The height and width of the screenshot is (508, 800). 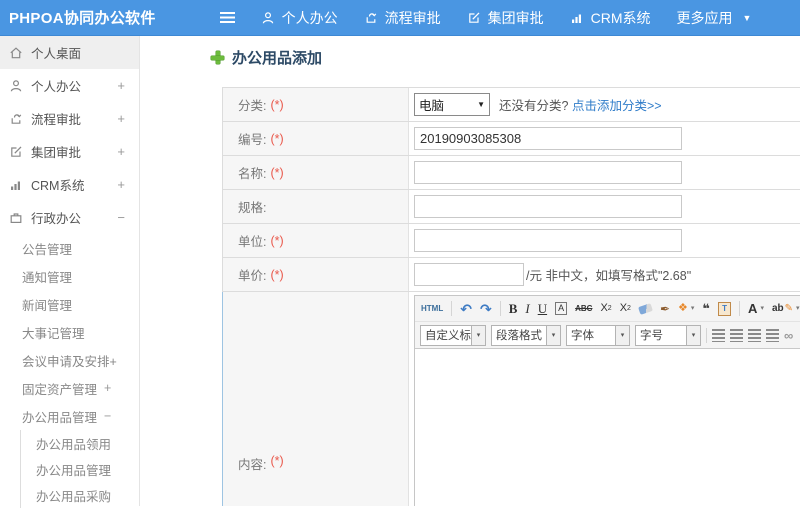 I want to click on sidebar-item-group-approval: 集团审批 +, so click(x=69, y=151).